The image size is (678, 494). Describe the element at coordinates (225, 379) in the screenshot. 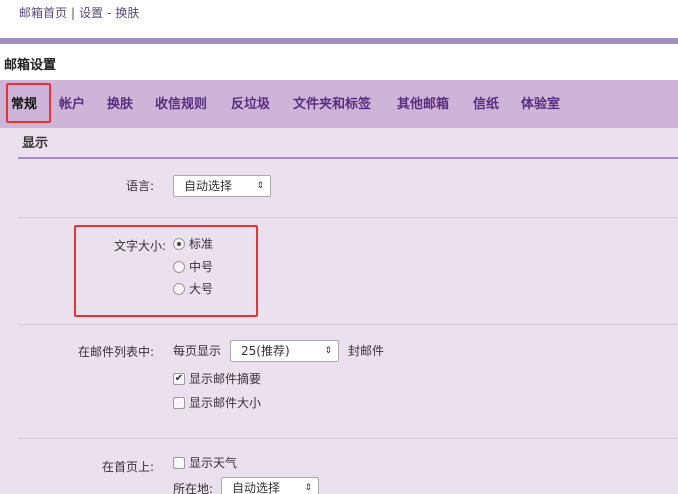

I see `show-summary-label: 显示邮件摘要` at that location.